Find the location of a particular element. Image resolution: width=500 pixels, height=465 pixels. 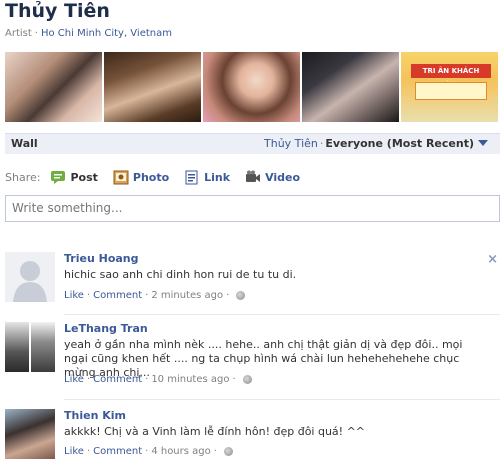

photo-strip: TRI ÂN KHÁCH HÀNG is located at coordinates (252, 87).